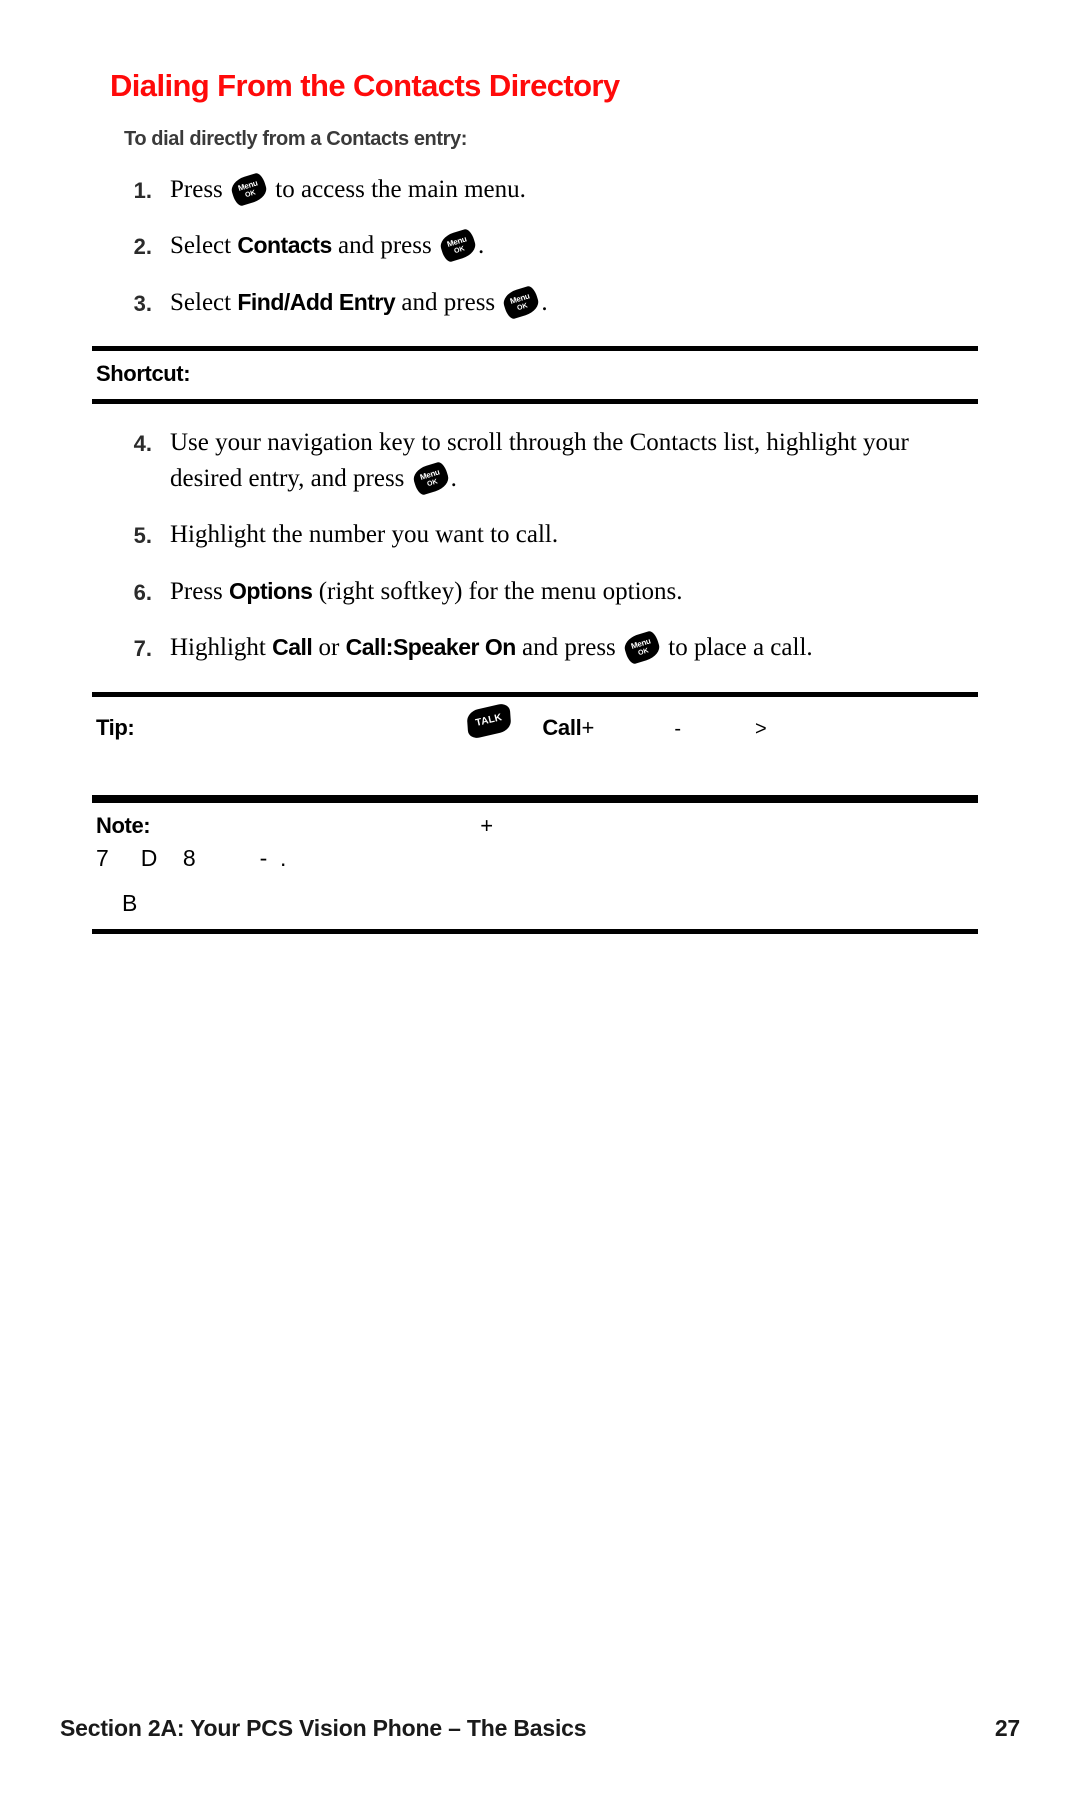 Image resolution: width=1080 pixels, height=1800 pixels. I want to click on step-text: Press Menu OK to access the main menu., so click(574, 189).